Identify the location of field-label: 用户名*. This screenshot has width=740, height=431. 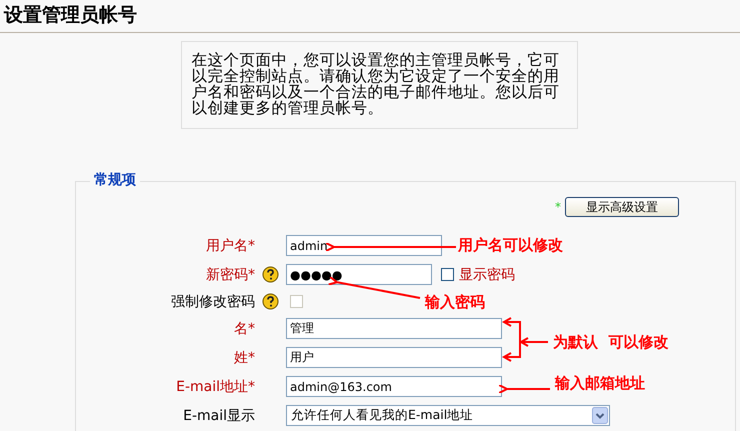
(230, 245).